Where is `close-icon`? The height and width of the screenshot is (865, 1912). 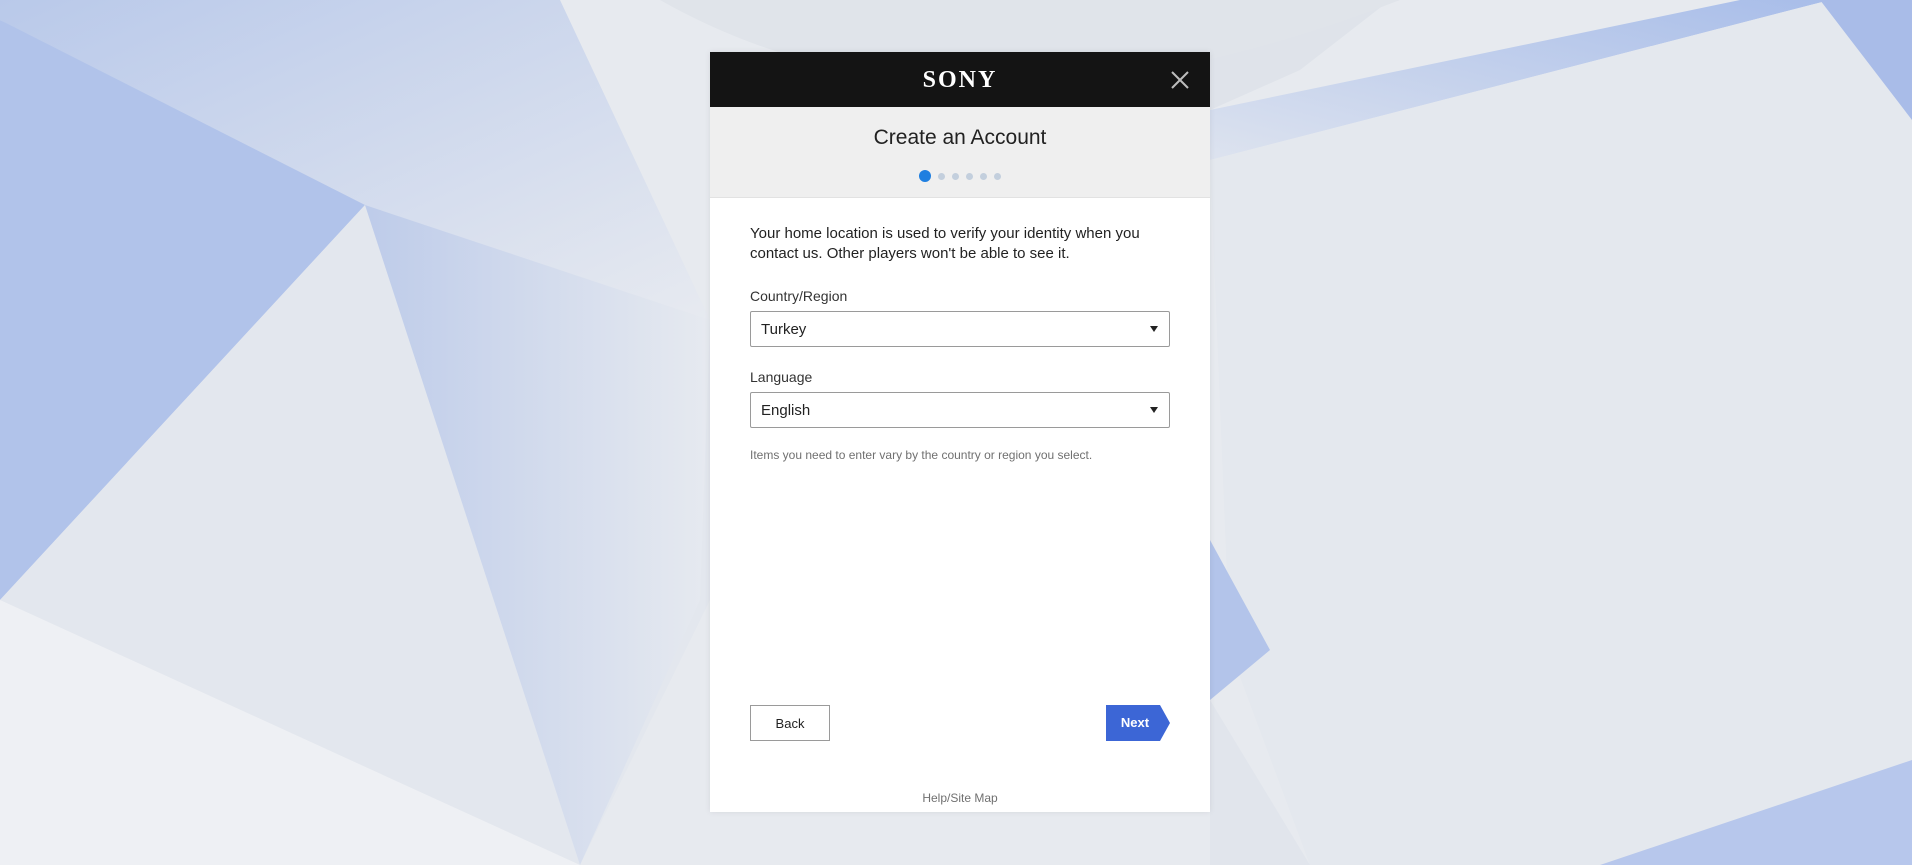 close-icon is located at coordinates (1180, 80).